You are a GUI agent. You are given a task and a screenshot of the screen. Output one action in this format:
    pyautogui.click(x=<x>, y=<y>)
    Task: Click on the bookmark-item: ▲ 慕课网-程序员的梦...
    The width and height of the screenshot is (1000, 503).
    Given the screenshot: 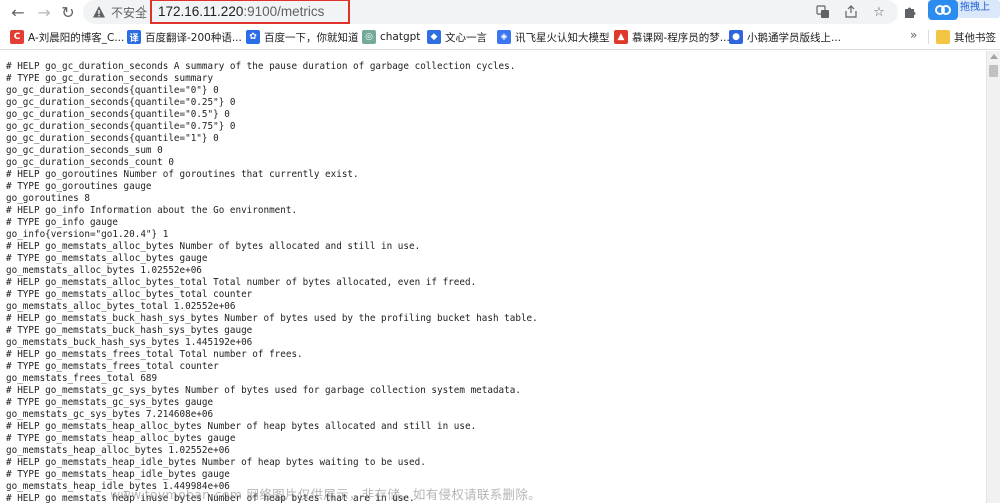 What is the action you would take?
    pyautogui.click(x=672, y=37)
    